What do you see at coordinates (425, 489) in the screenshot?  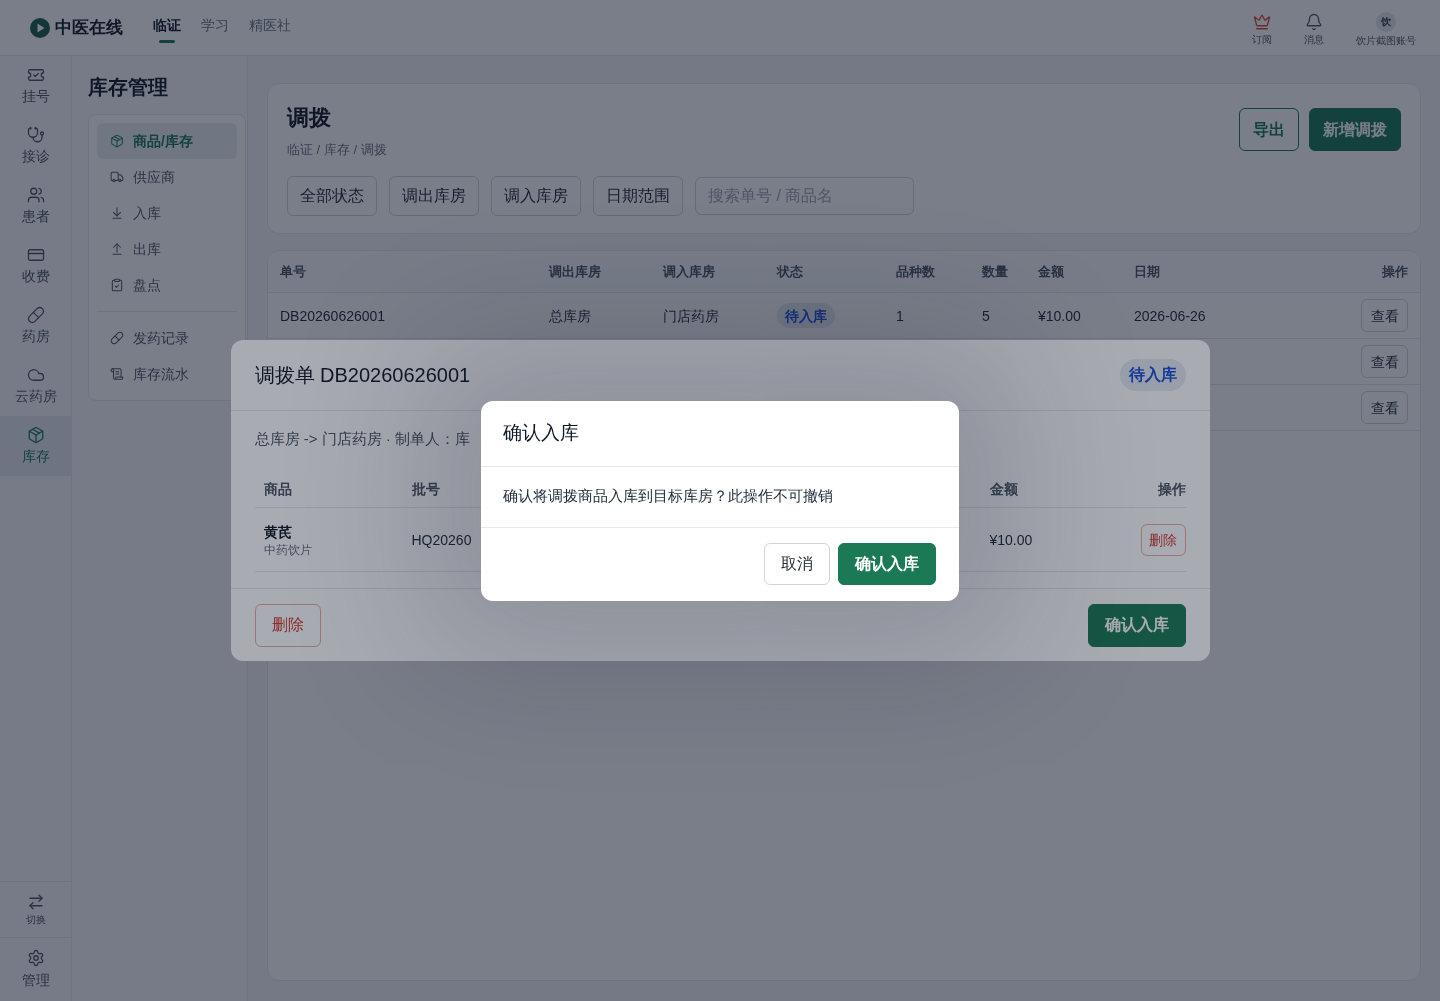 I see `column-header: 批号` at bounding box center [425, 489].